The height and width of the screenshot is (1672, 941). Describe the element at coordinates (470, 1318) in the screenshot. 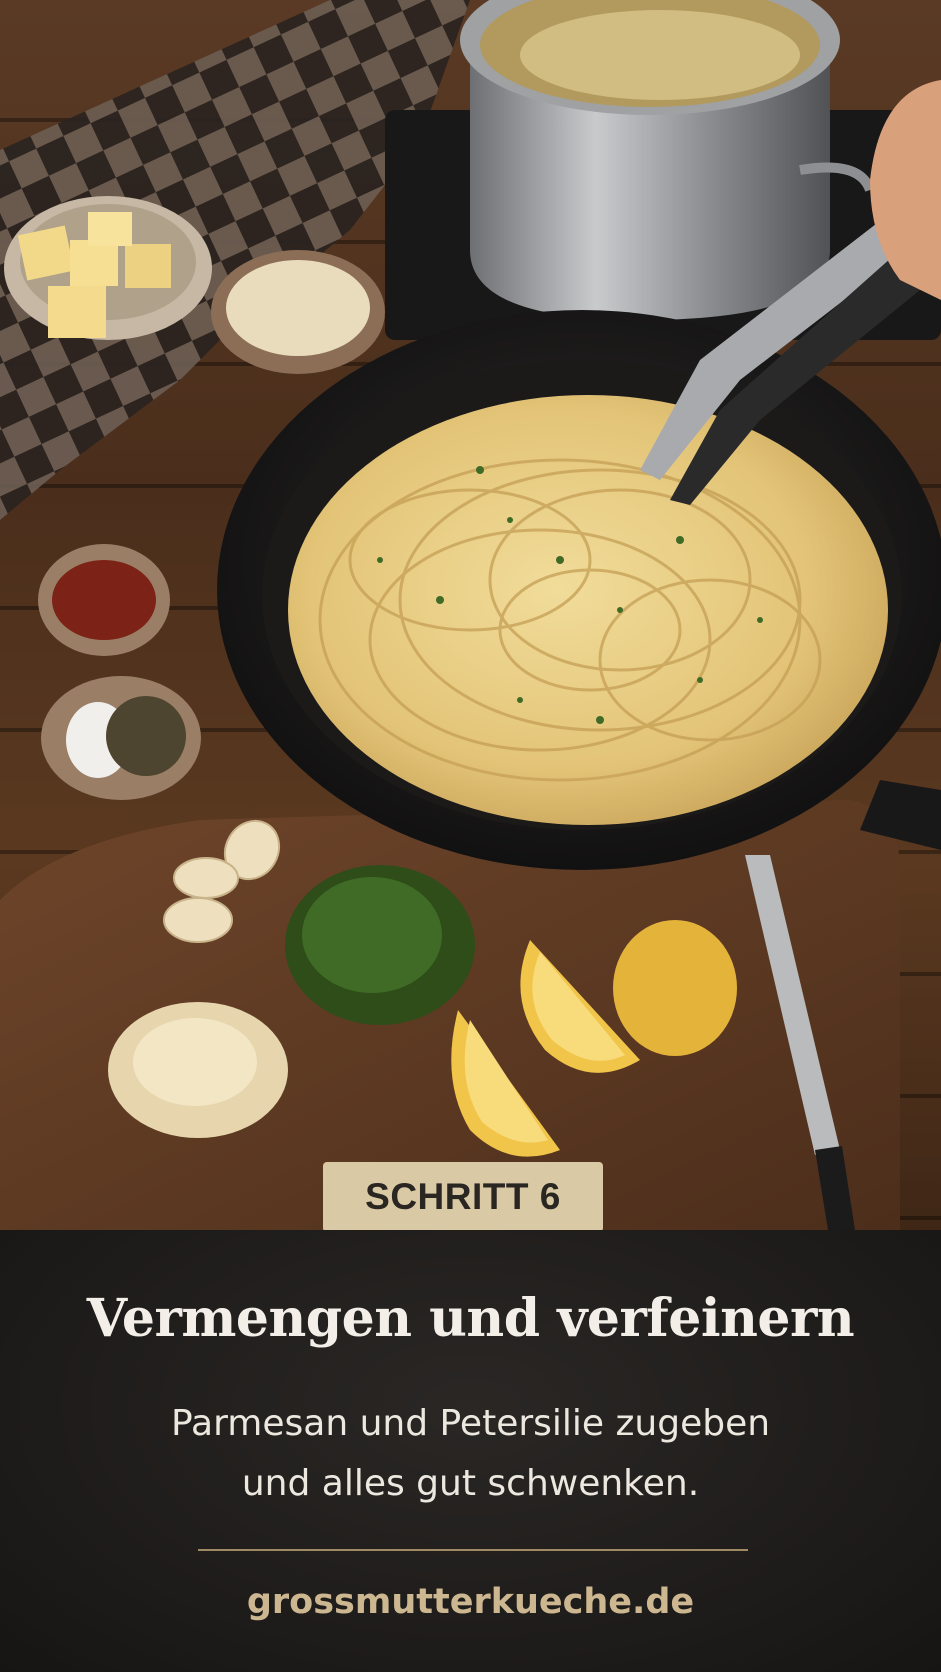

I see `step-title: Vermengen und verfeinern` at that location.